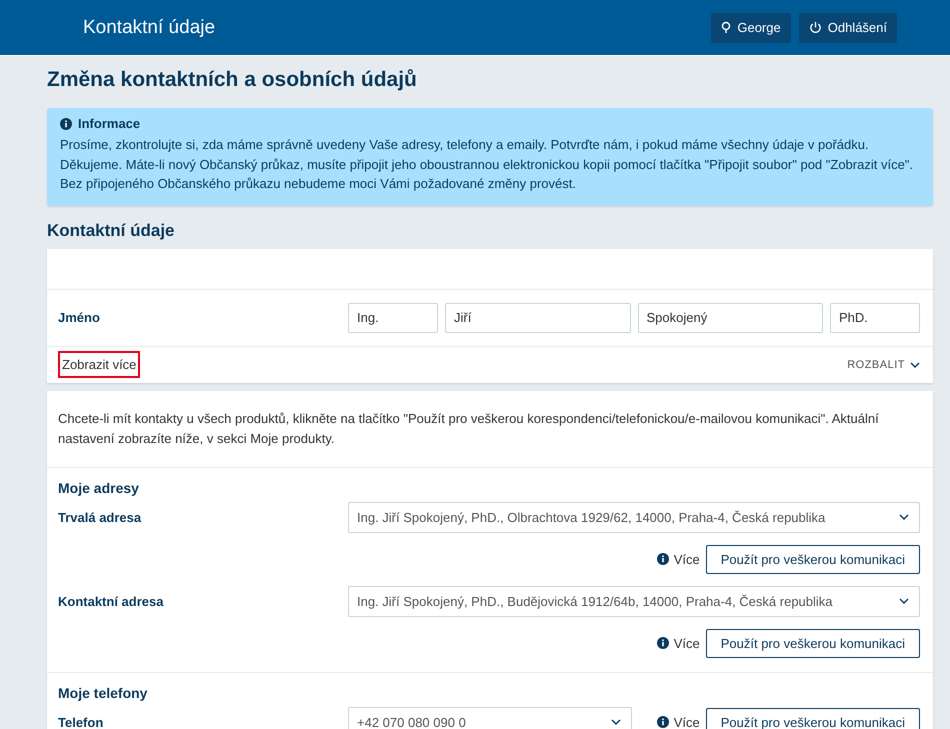 This screenshot has height=729, width=950. What do you see at coordinates (490, 429) in the screenshot?
I see `intro-text: Chcete-li mít kontakty u všech produktů, klikněte na tlačítko "Použít pro veškerou korespondenci/telefonickou/e-mailovou komunikaci". Aktuální nastavení zobrazíte níže, v sekci Moje produkty.` at bounding box center [490, 429].